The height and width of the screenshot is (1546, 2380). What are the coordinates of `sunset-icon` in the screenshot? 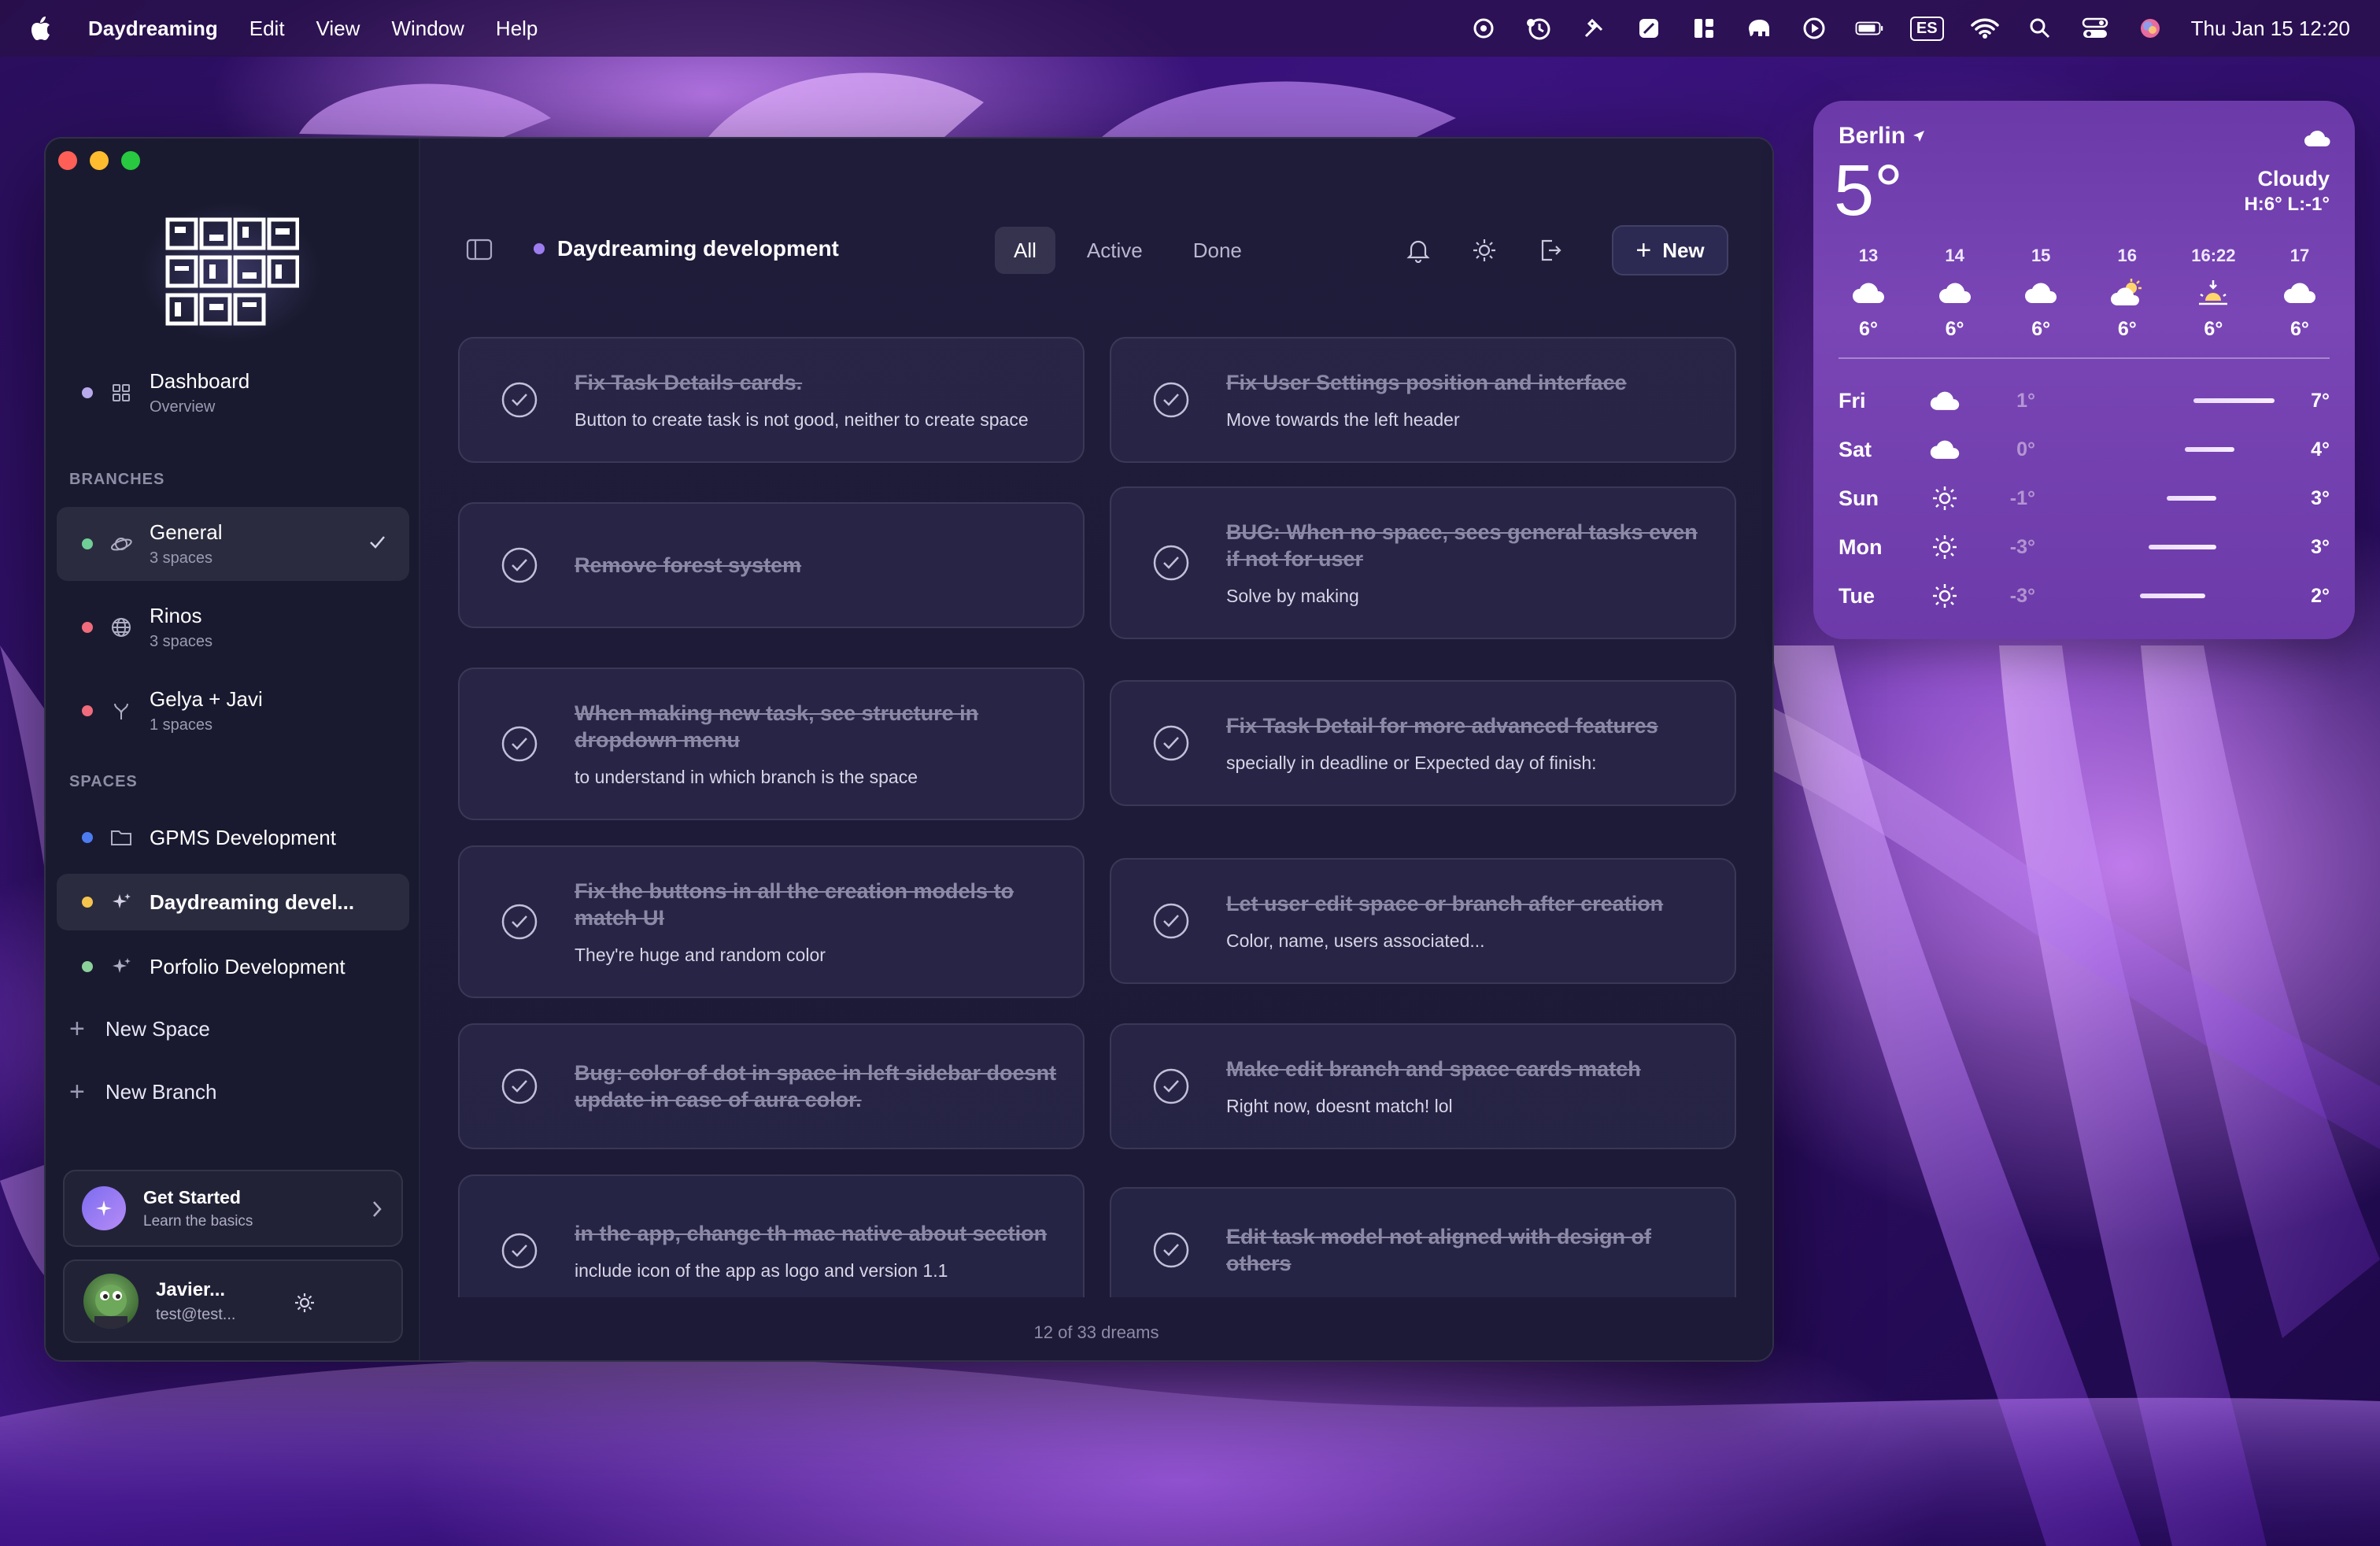 It's located at (2213, 293).